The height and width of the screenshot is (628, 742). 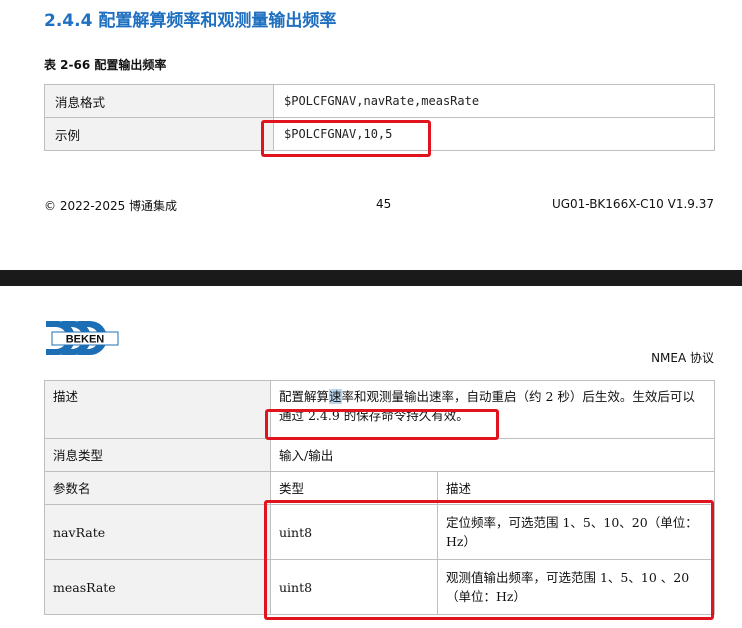 I want to click on highlight-box-params, so click(x=489, y=560).